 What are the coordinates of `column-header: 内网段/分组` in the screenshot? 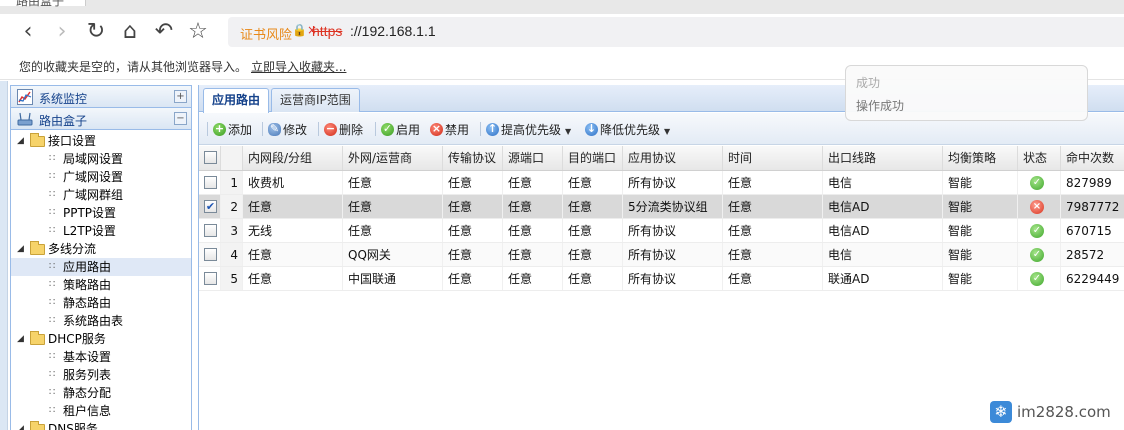 It's located at (293, 158).